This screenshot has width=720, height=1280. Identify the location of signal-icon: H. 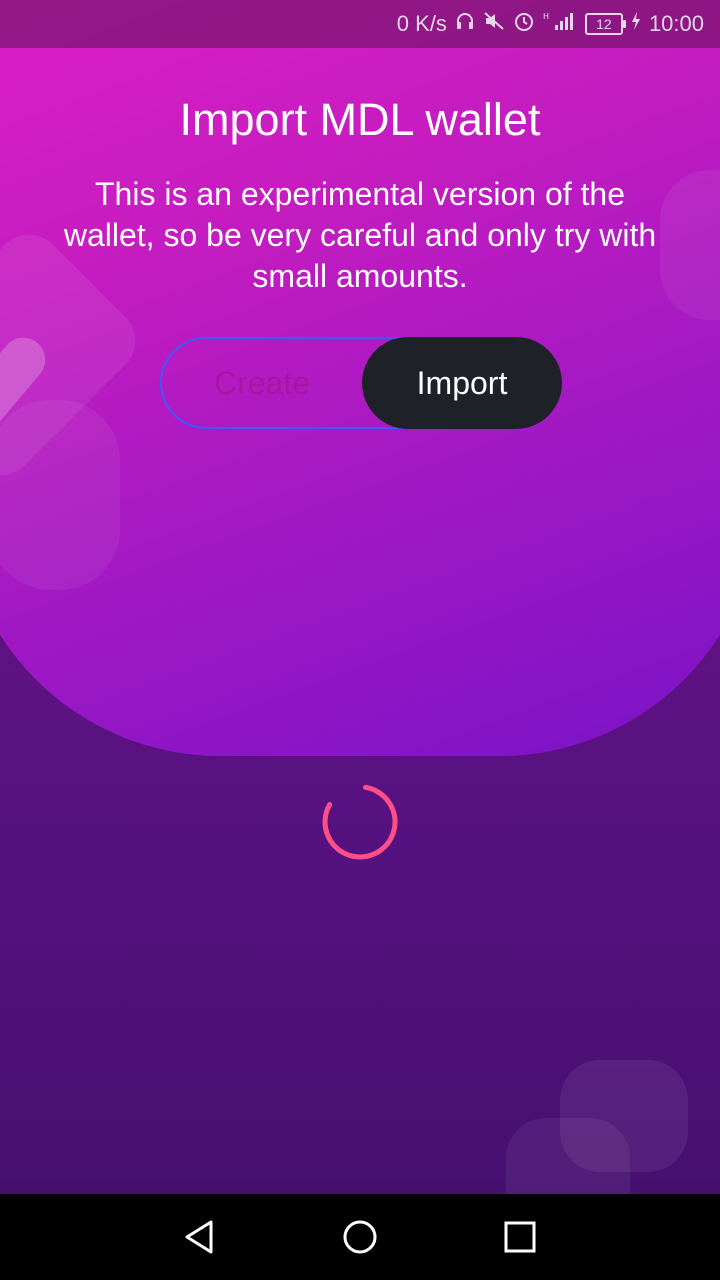
(560, 24).